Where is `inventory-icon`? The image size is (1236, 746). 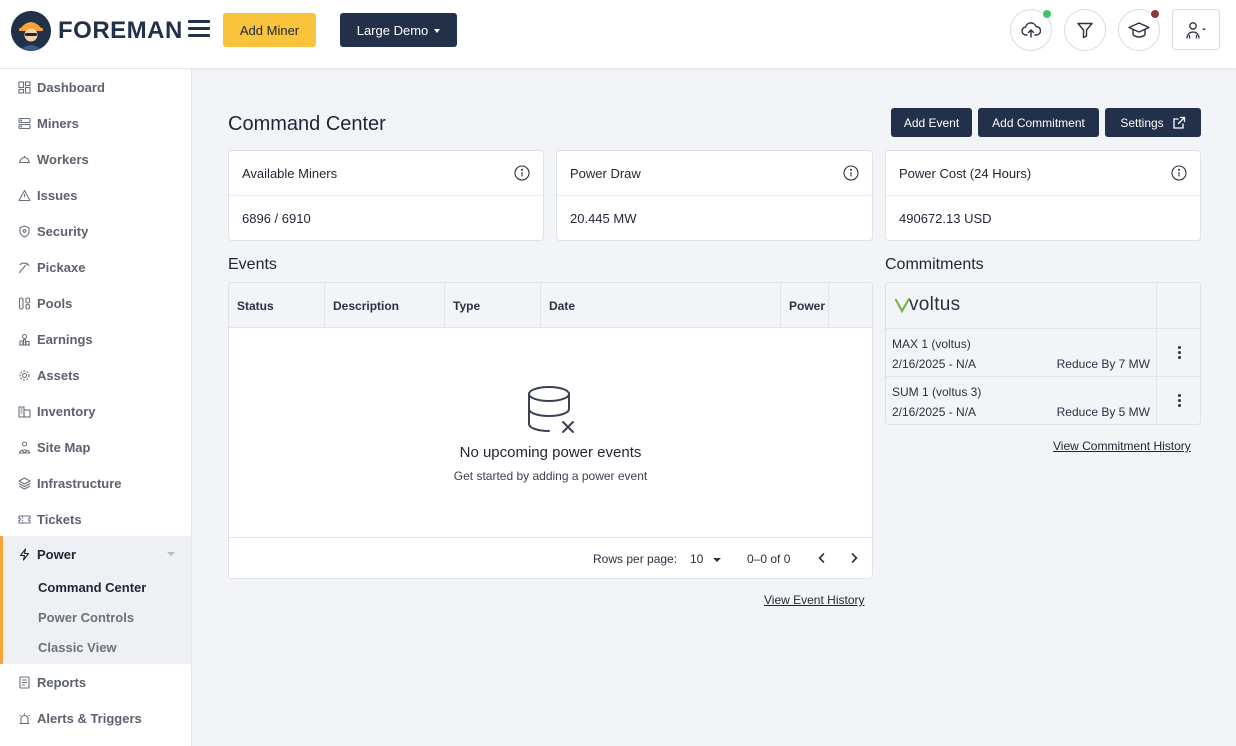 inventory-icon is located at coordinates (24, 411).